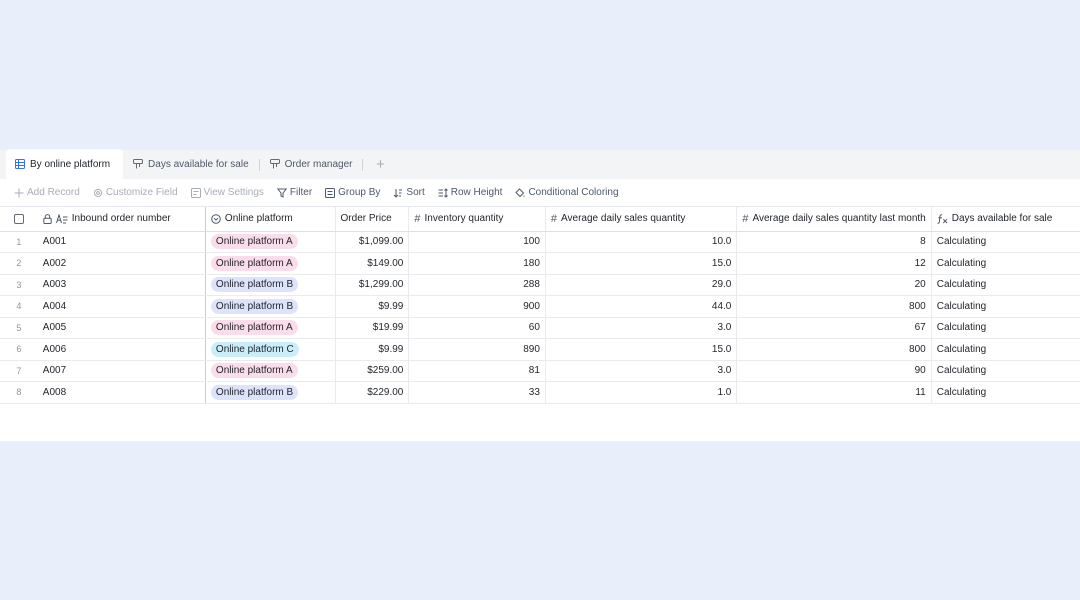 The image size is (1080, 600). Describe the element at coordinates (372, 285) in the screenshot. I see `cell-price: $1,299.00` at that location.